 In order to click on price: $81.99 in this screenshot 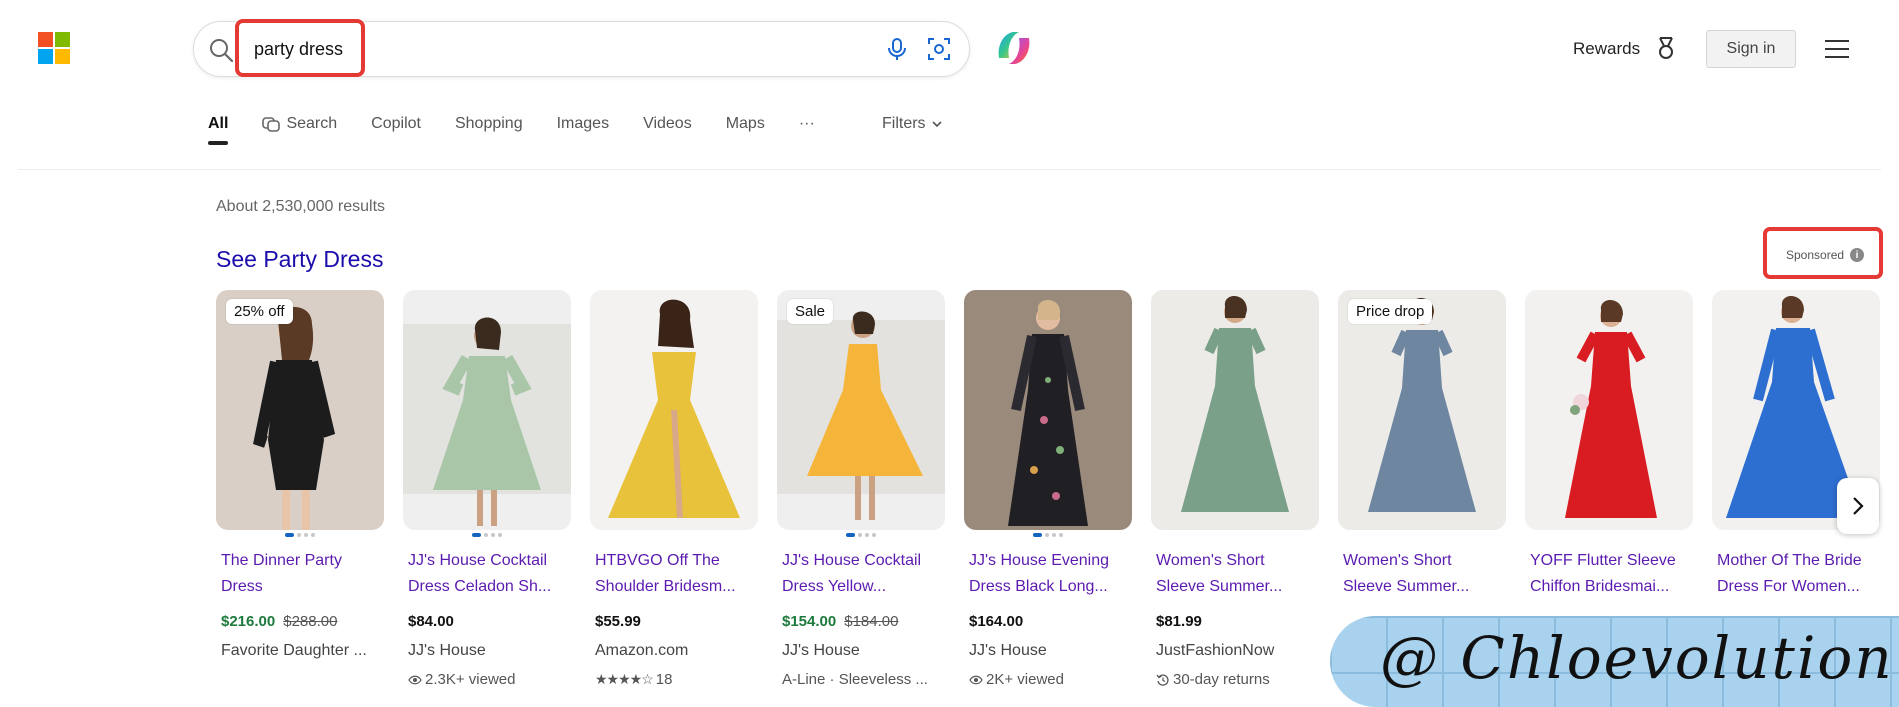, I will do `click(1179, 621)`.